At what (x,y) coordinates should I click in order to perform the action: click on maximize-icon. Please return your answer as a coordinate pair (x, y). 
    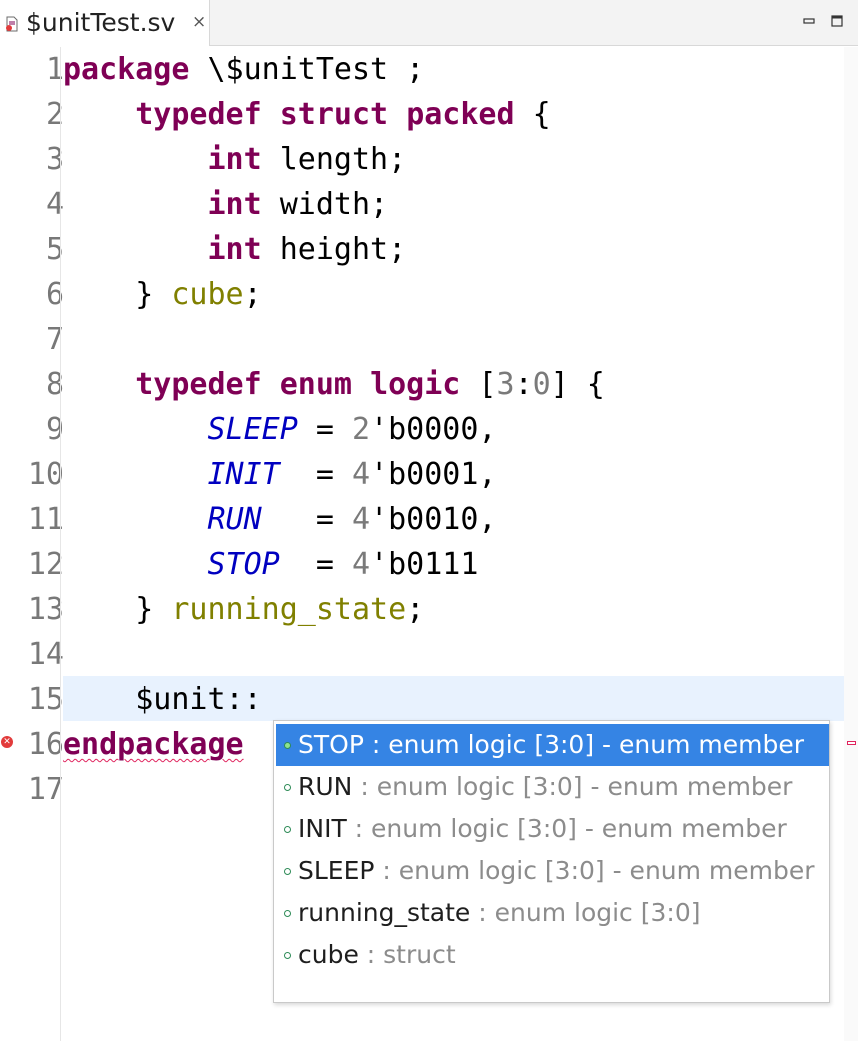
    Looking at the image, I should click on (837, 21).